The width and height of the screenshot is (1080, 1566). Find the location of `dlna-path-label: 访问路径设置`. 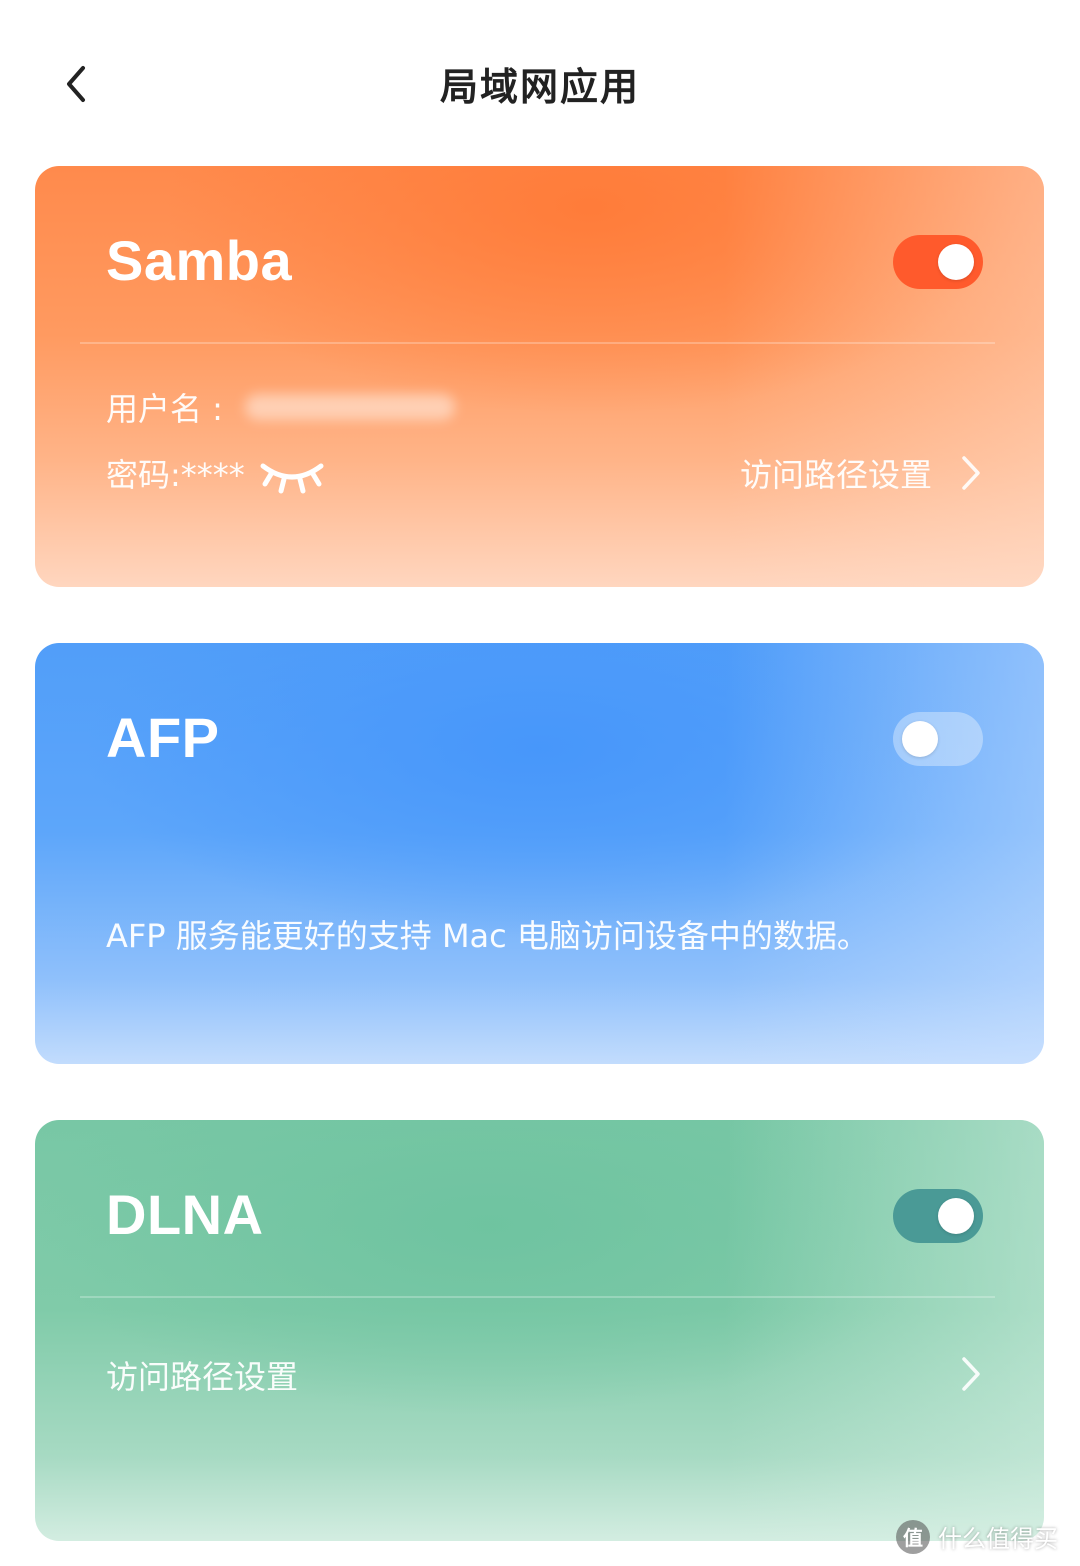

dlna-path-label: 访问路径设置 is located at coordinates (202, 1377).